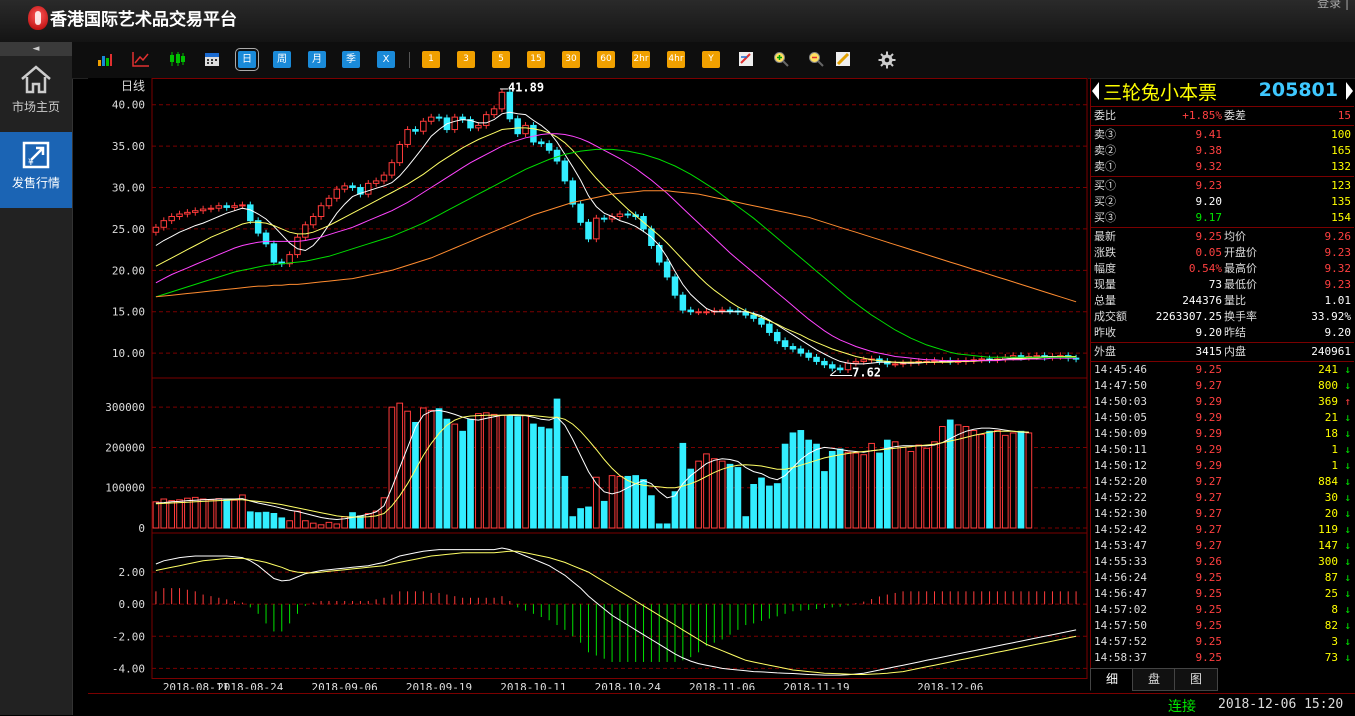 The height and width of the screenshot is (716, 1355). Describe the element at coordinates (606, 59) in the screenshot. I see `period-60min-button: 60` at that location.